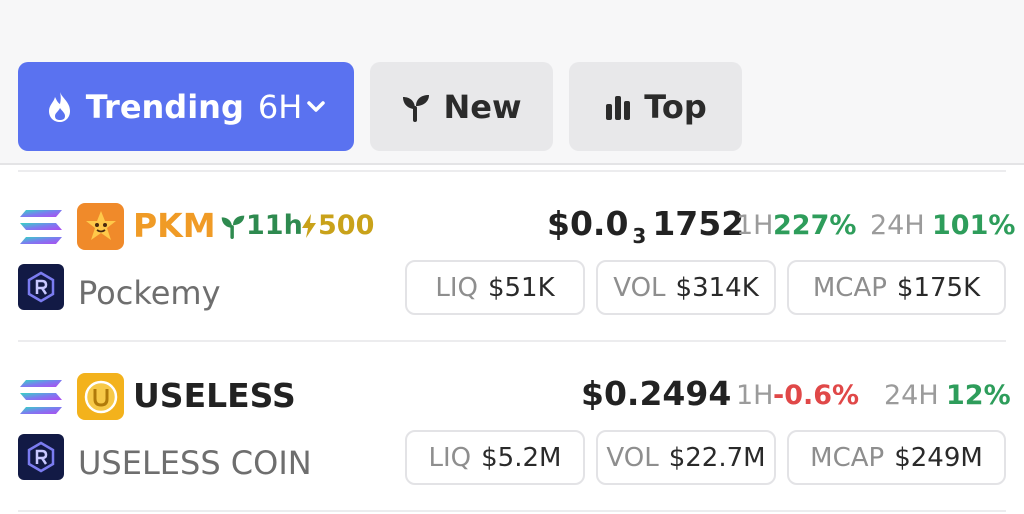  I want to click on change-24h: 12%, so click(978, 395).